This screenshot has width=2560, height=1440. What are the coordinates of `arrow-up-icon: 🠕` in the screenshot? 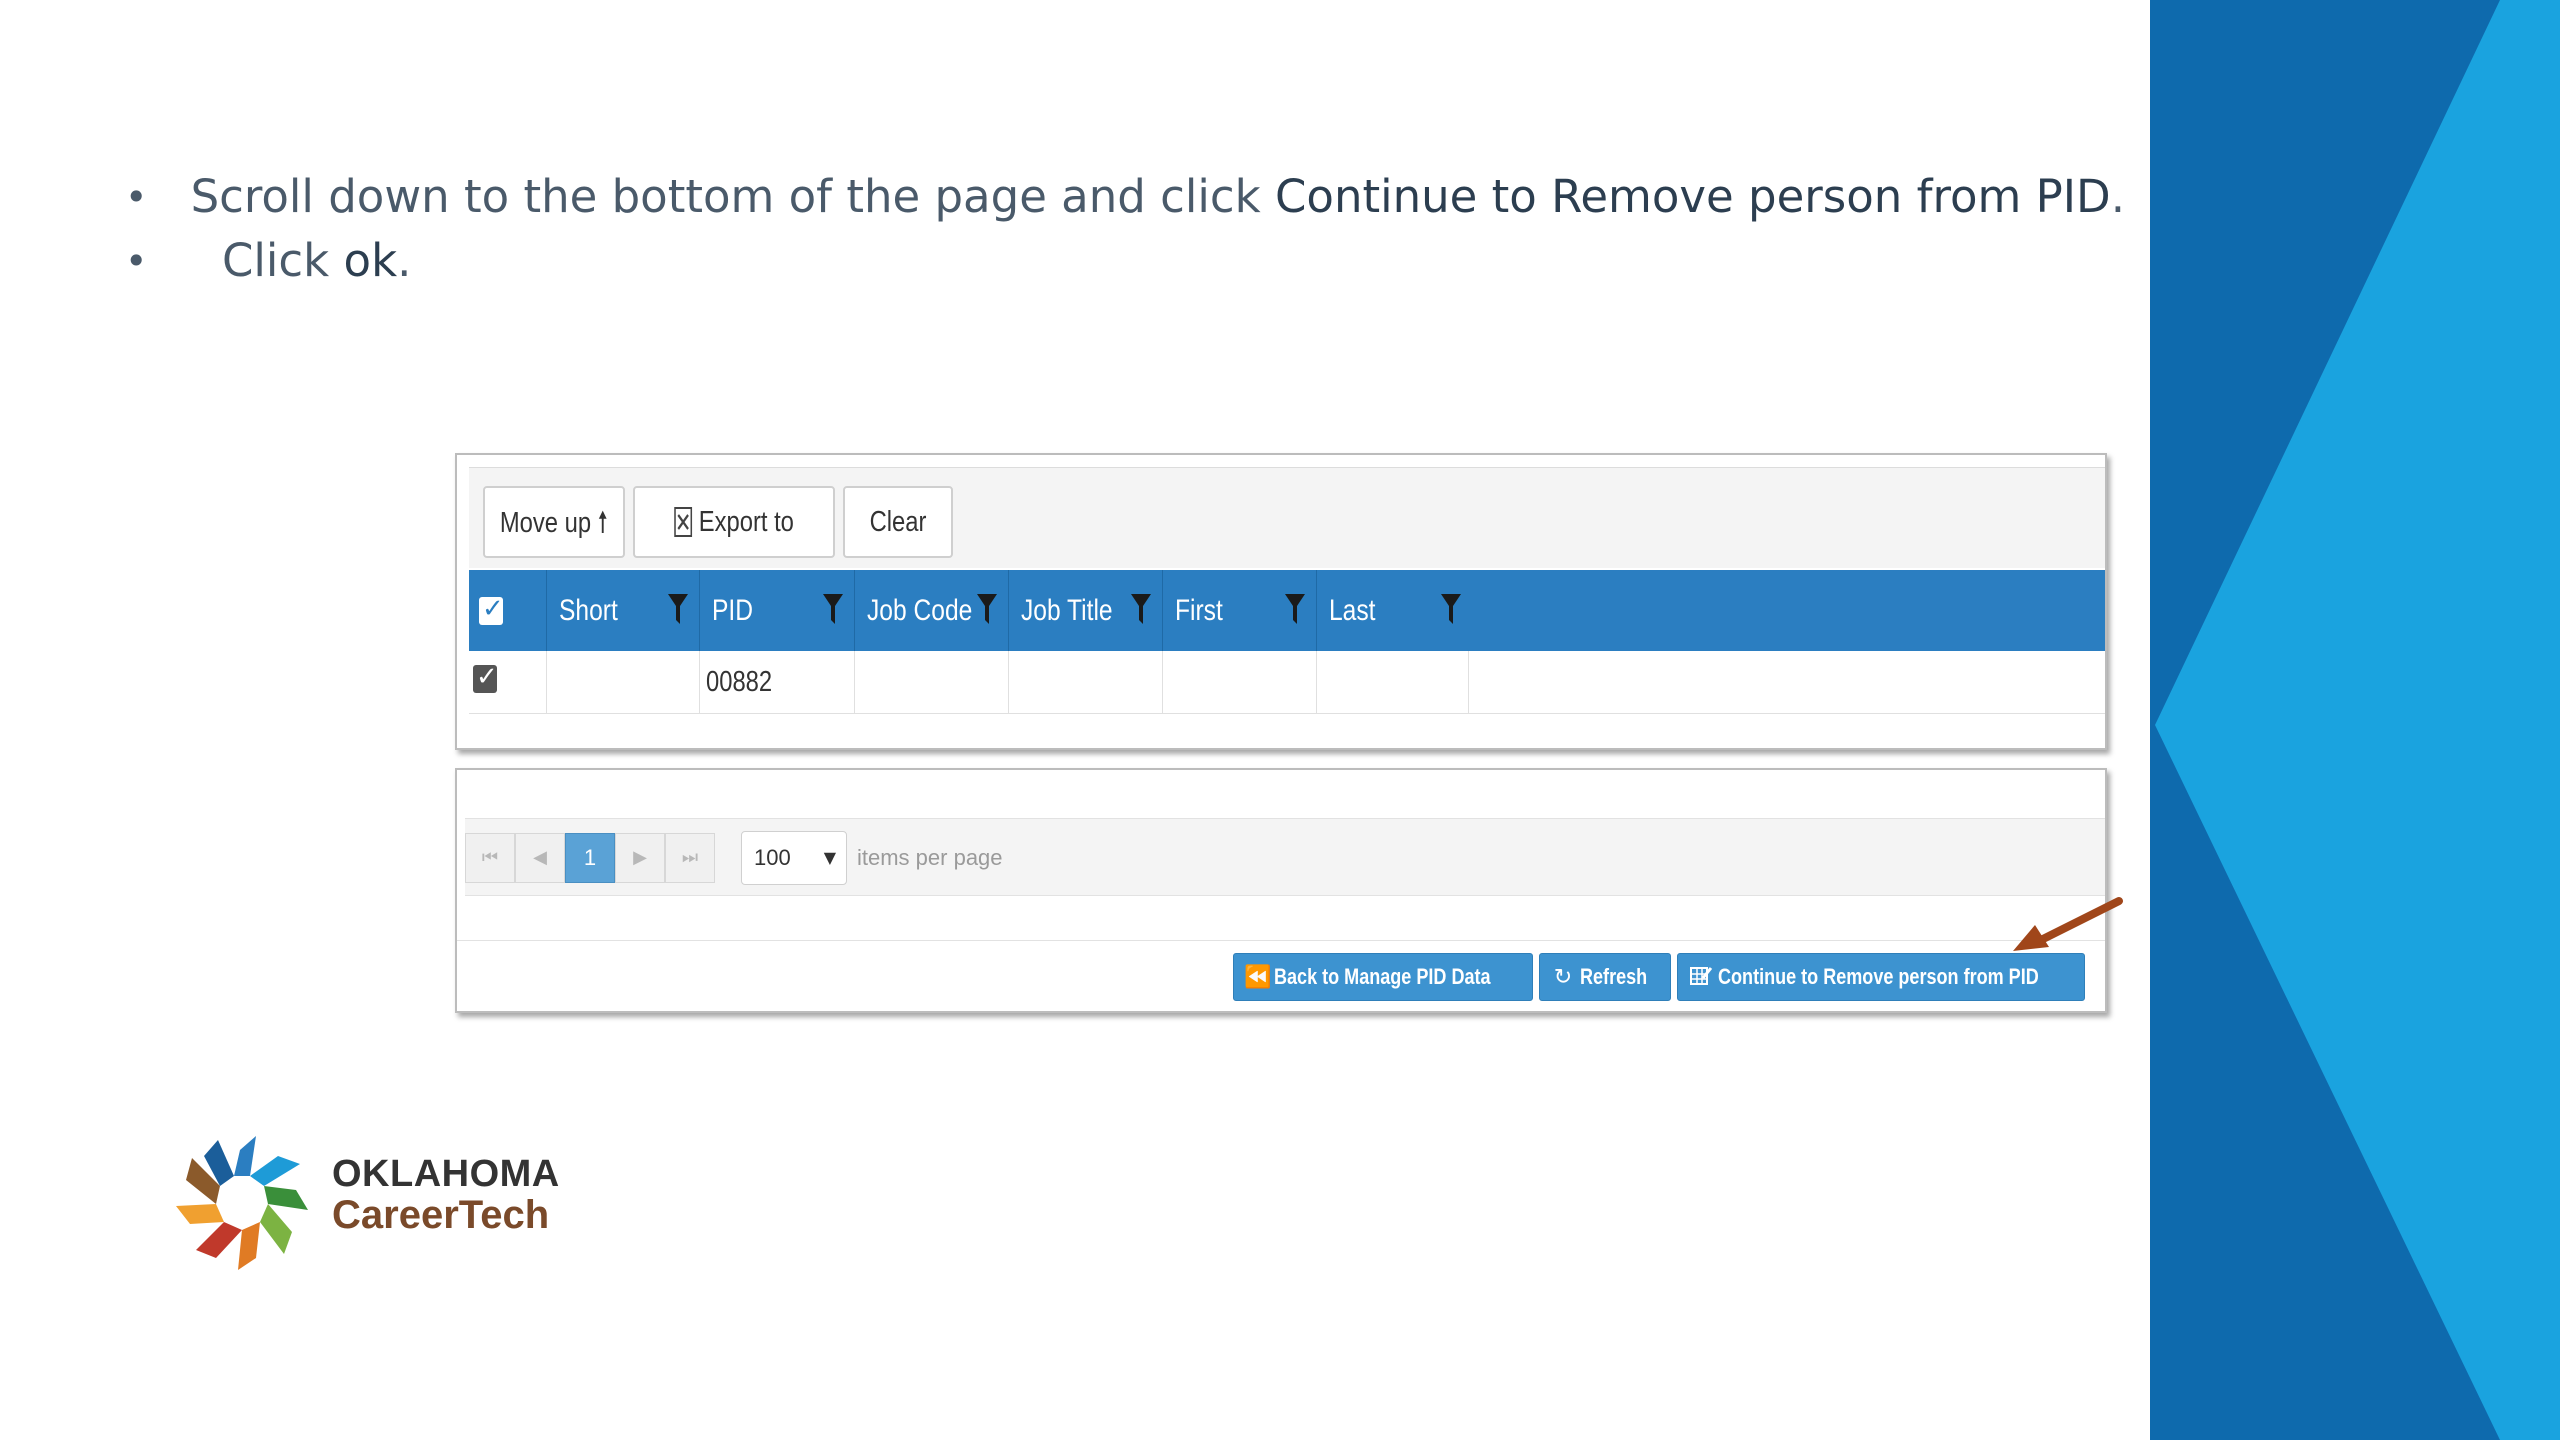 It's located at (603, 522).